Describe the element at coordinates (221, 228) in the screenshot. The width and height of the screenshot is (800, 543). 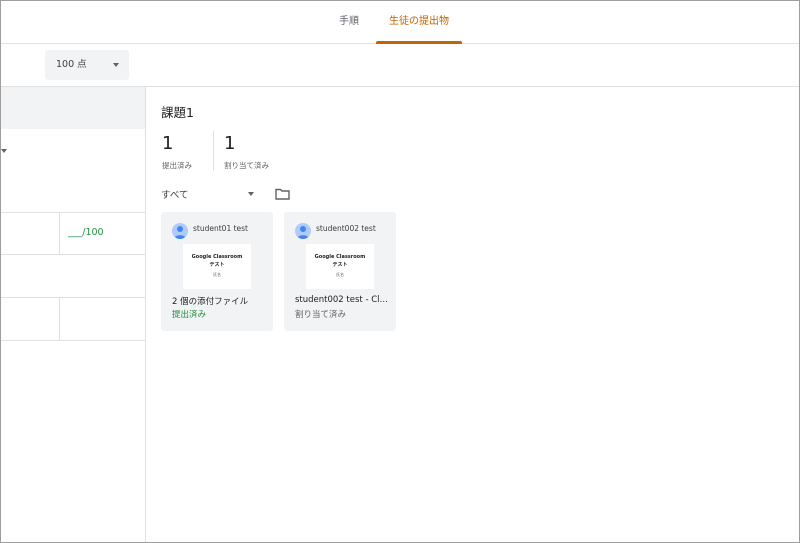
I see `student-name: student01 test` at that location.